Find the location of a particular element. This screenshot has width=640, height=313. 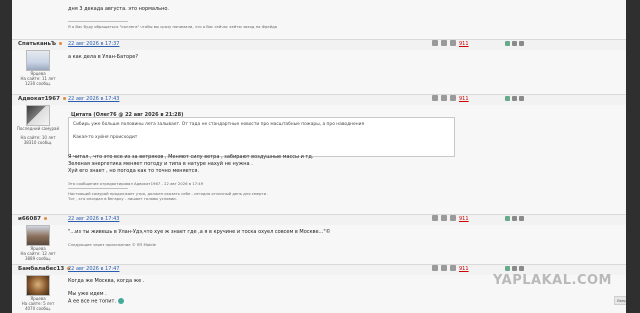

author-name: и66087 is located at coordinates (32, 219).